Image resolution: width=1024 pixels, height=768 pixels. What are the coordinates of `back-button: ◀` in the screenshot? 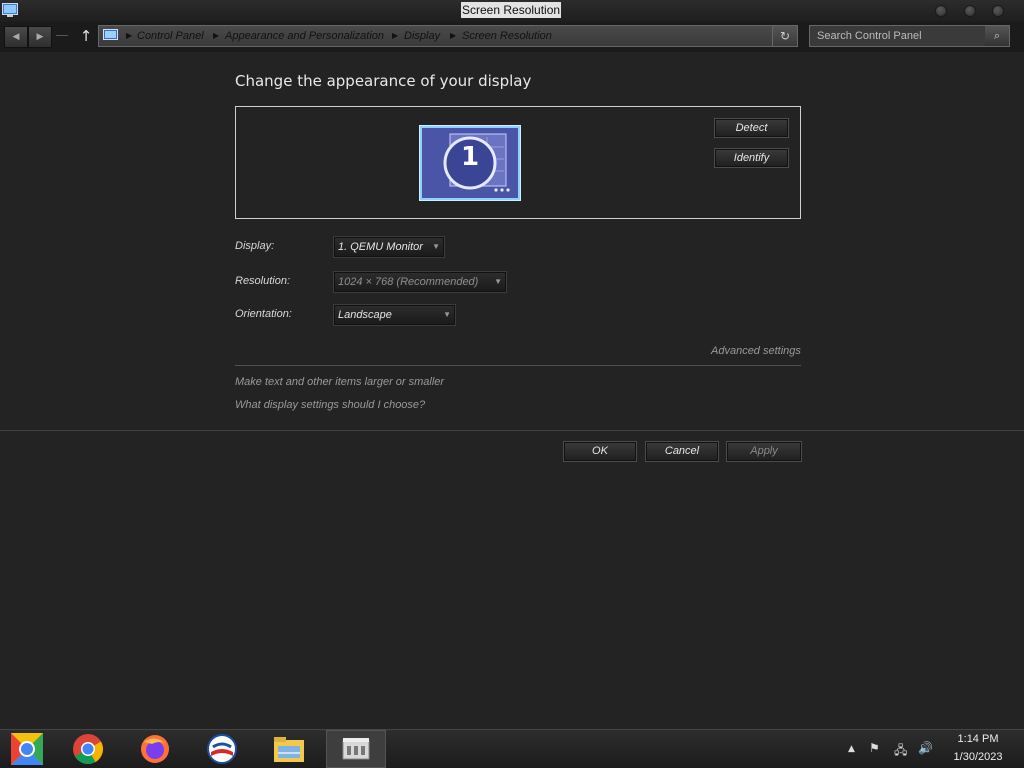 It's located at (16, 37).